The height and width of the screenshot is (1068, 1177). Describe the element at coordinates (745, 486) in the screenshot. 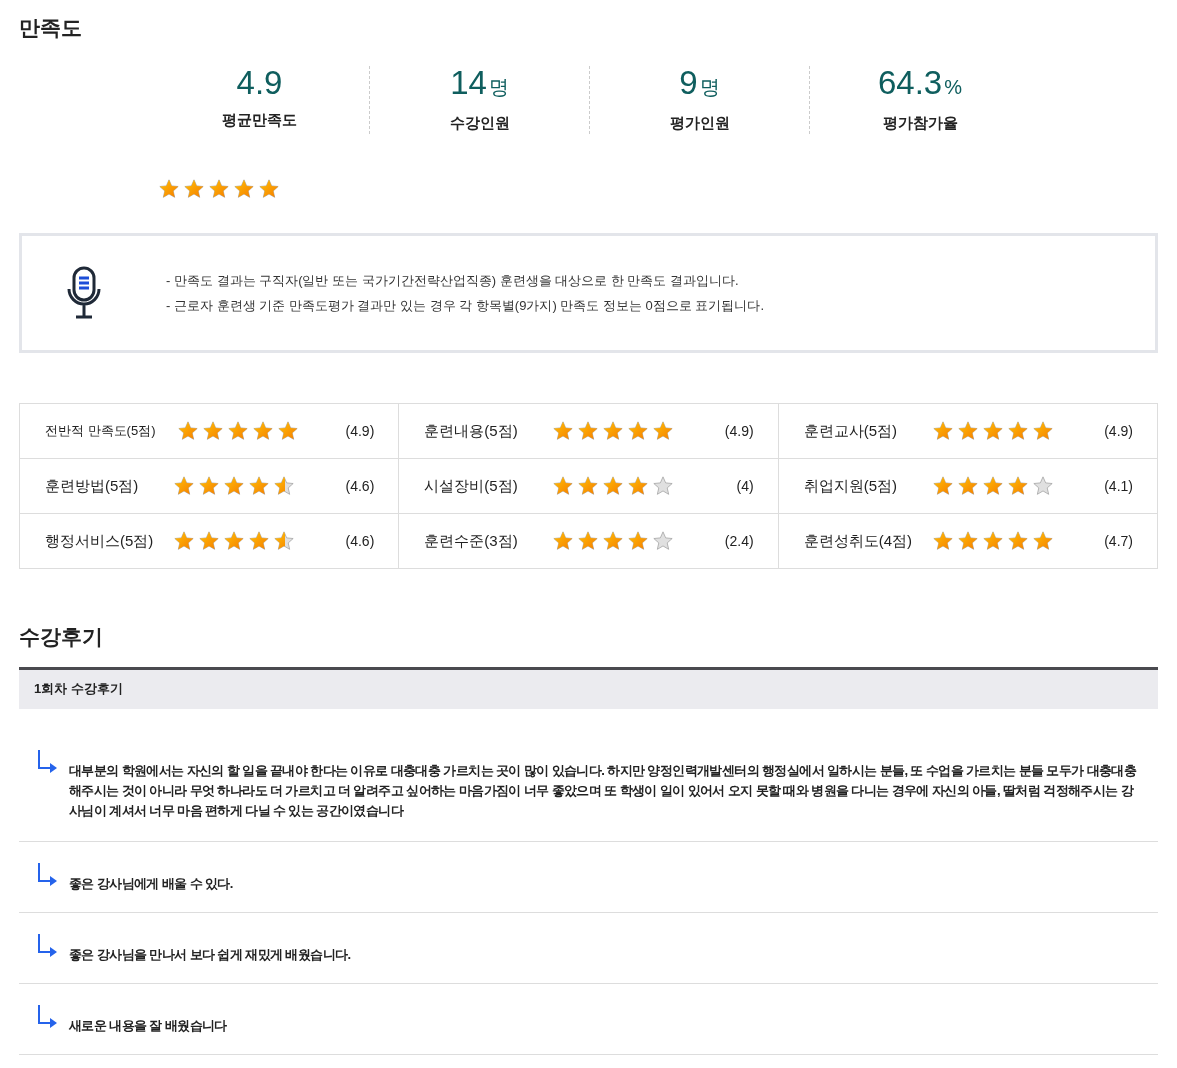

I see `rating-score: (4)` at that location.